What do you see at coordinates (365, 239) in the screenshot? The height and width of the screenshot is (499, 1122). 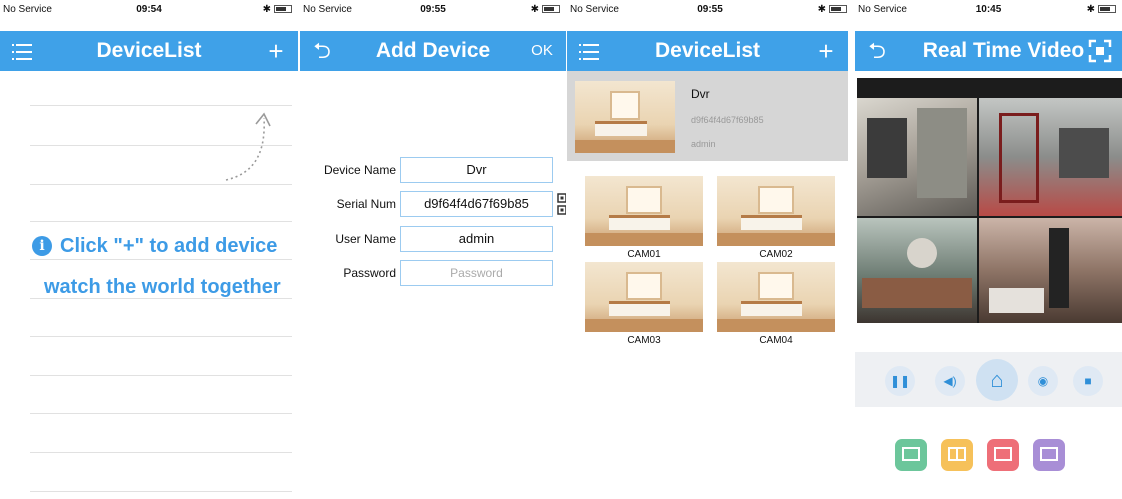 I see `user-name-label: User Name` at bounding box center [365, 239].